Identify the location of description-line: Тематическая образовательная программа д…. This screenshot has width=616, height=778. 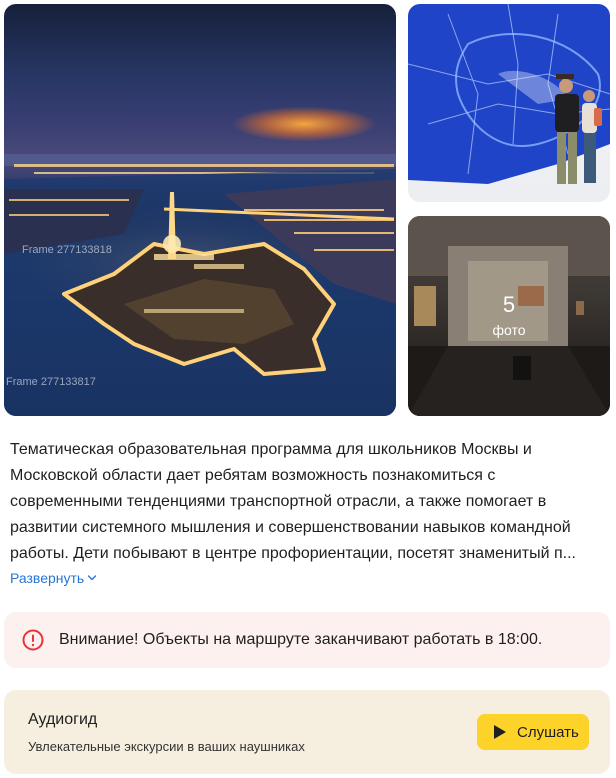
(271, 449).